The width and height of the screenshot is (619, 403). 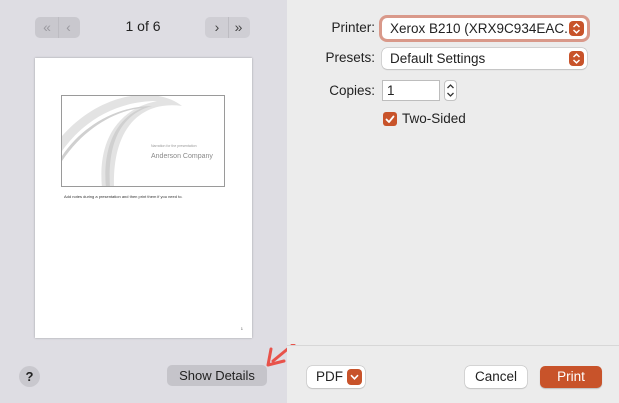 I want to click on pdf-menu-button: PDF, so click(x=336, y=377).